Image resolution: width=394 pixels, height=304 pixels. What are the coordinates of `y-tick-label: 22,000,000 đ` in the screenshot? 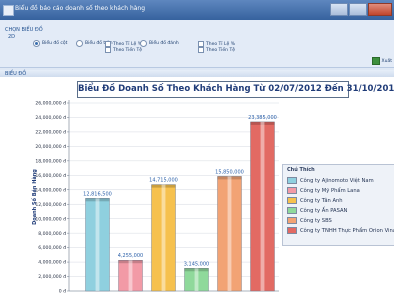 It's located at (50, 133).